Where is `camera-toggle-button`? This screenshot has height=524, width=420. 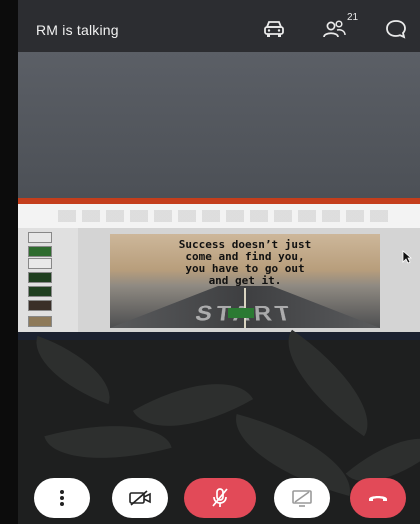 camera-toggle-button is located at coordinates (140, 498).